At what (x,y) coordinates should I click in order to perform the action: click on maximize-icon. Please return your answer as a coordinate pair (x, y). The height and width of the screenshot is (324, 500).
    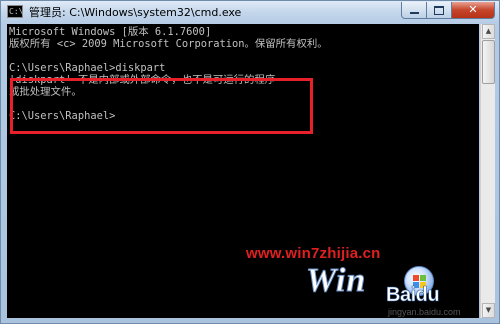
    Looking at the image, I should click on (439, 10).